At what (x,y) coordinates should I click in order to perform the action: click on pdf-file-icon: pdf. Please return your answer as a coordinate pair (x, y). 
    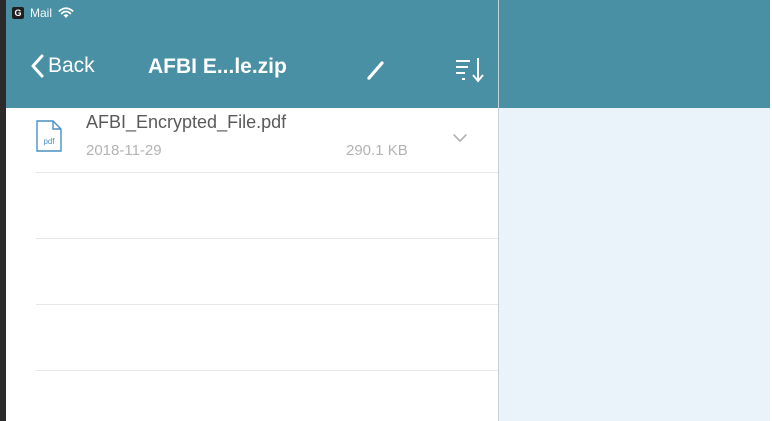
    Looking at the image, I should click on (49, 136).